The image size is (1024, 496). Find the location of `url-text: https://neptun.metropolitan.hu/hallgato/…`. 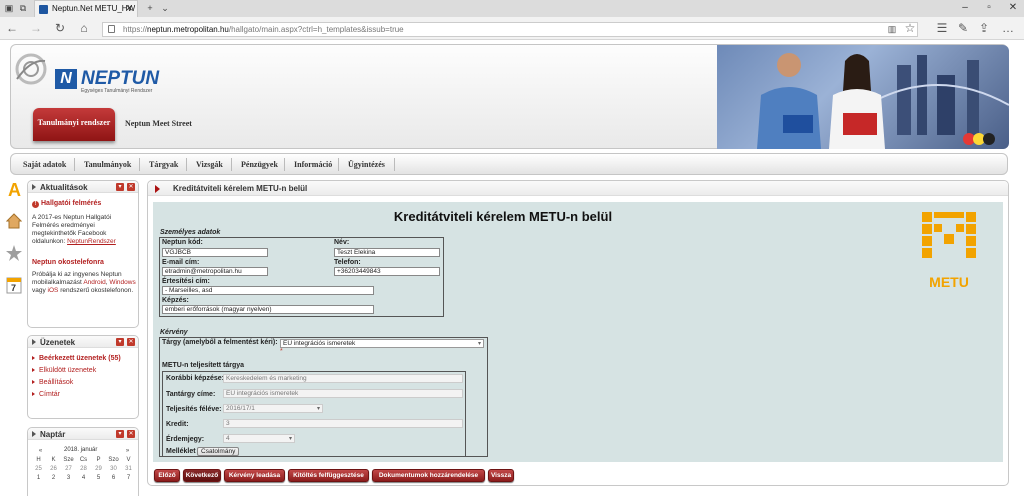

url-text: https://neptun.metropolitan.hu/hallgato/… is located at coordinates (263, 29).